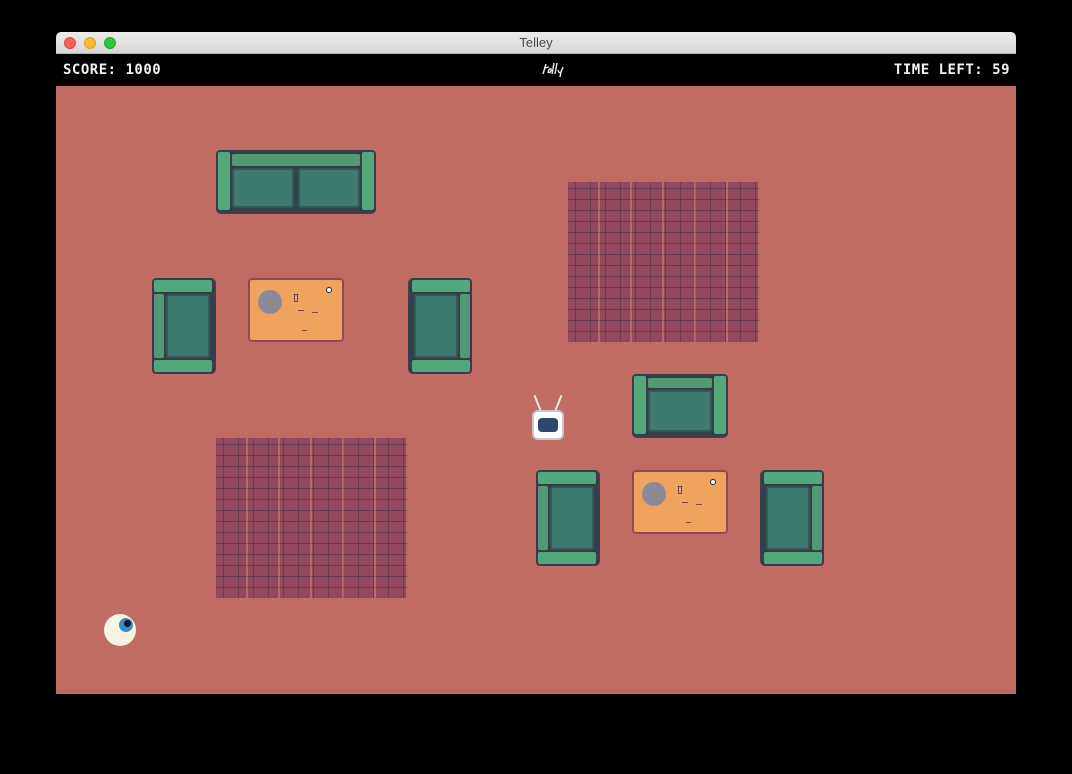 The width and height of the screenshot is (1072, 774). Describe the element at coordinates (664, 262) in the screenshot. I see `rug-top-right` at that location.